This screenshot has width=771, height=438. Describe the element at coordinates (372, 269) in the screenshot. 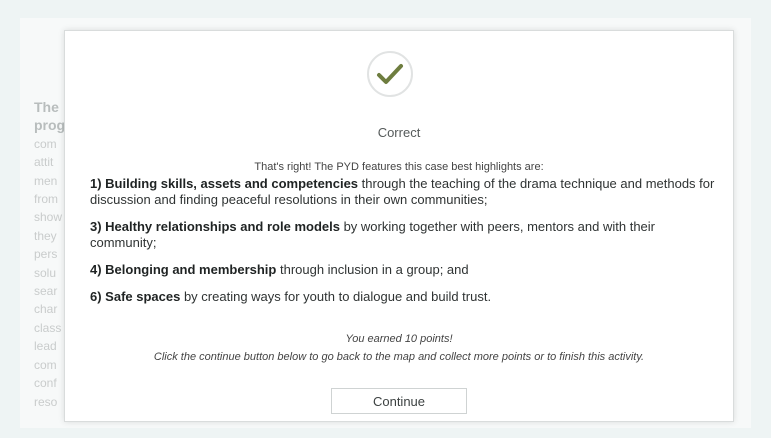

I see `feature-description: through inclusion in a group; and` at that location.